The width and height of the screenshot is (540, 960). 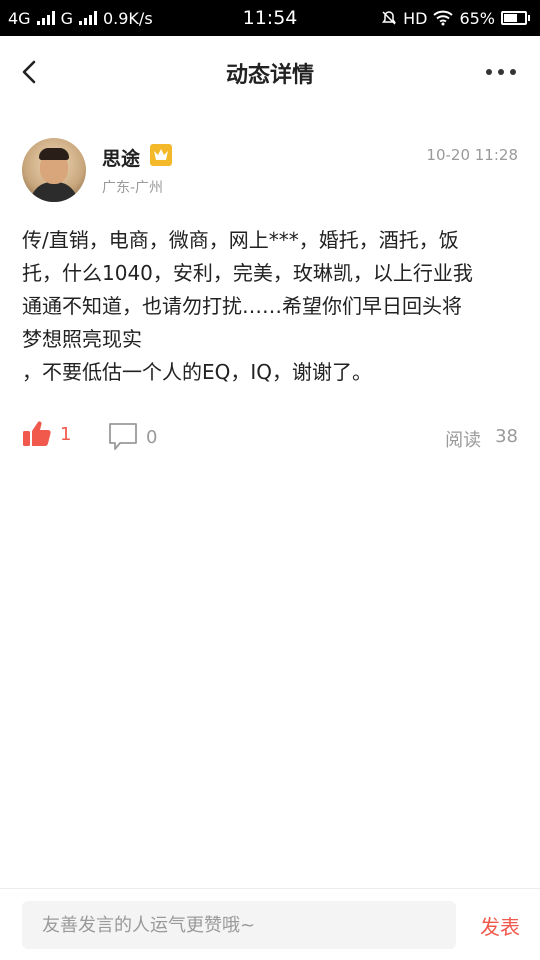 I want to click on network-type-4g: 4G, so click(x=19, y=18).